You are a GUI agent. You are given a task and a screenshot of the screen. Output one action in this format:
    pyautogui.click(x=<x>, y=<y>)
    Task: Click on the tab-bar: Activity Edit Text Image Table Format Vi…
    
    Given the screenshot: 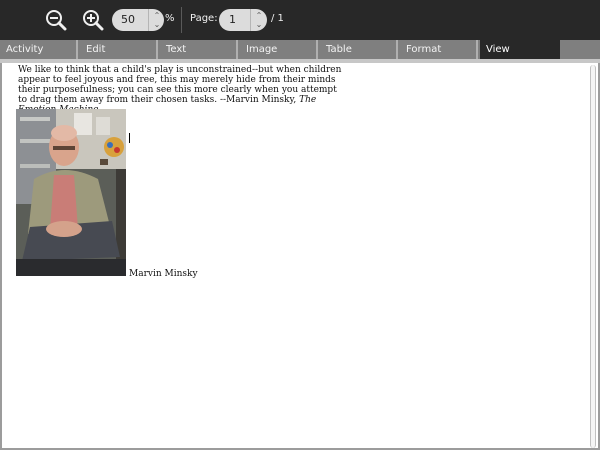 What is the action you would take?
    pyautogui.click(x=300, y=49)
    